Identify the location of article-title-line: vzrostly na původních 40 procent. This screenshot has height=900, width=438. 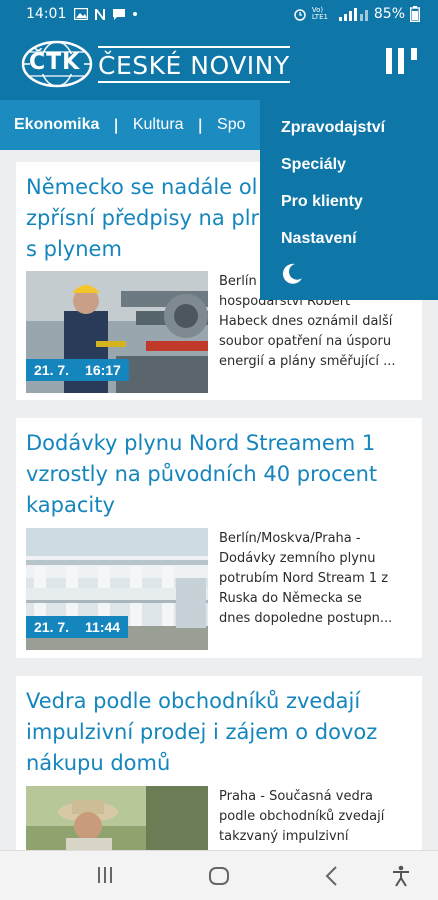
(202, 474).